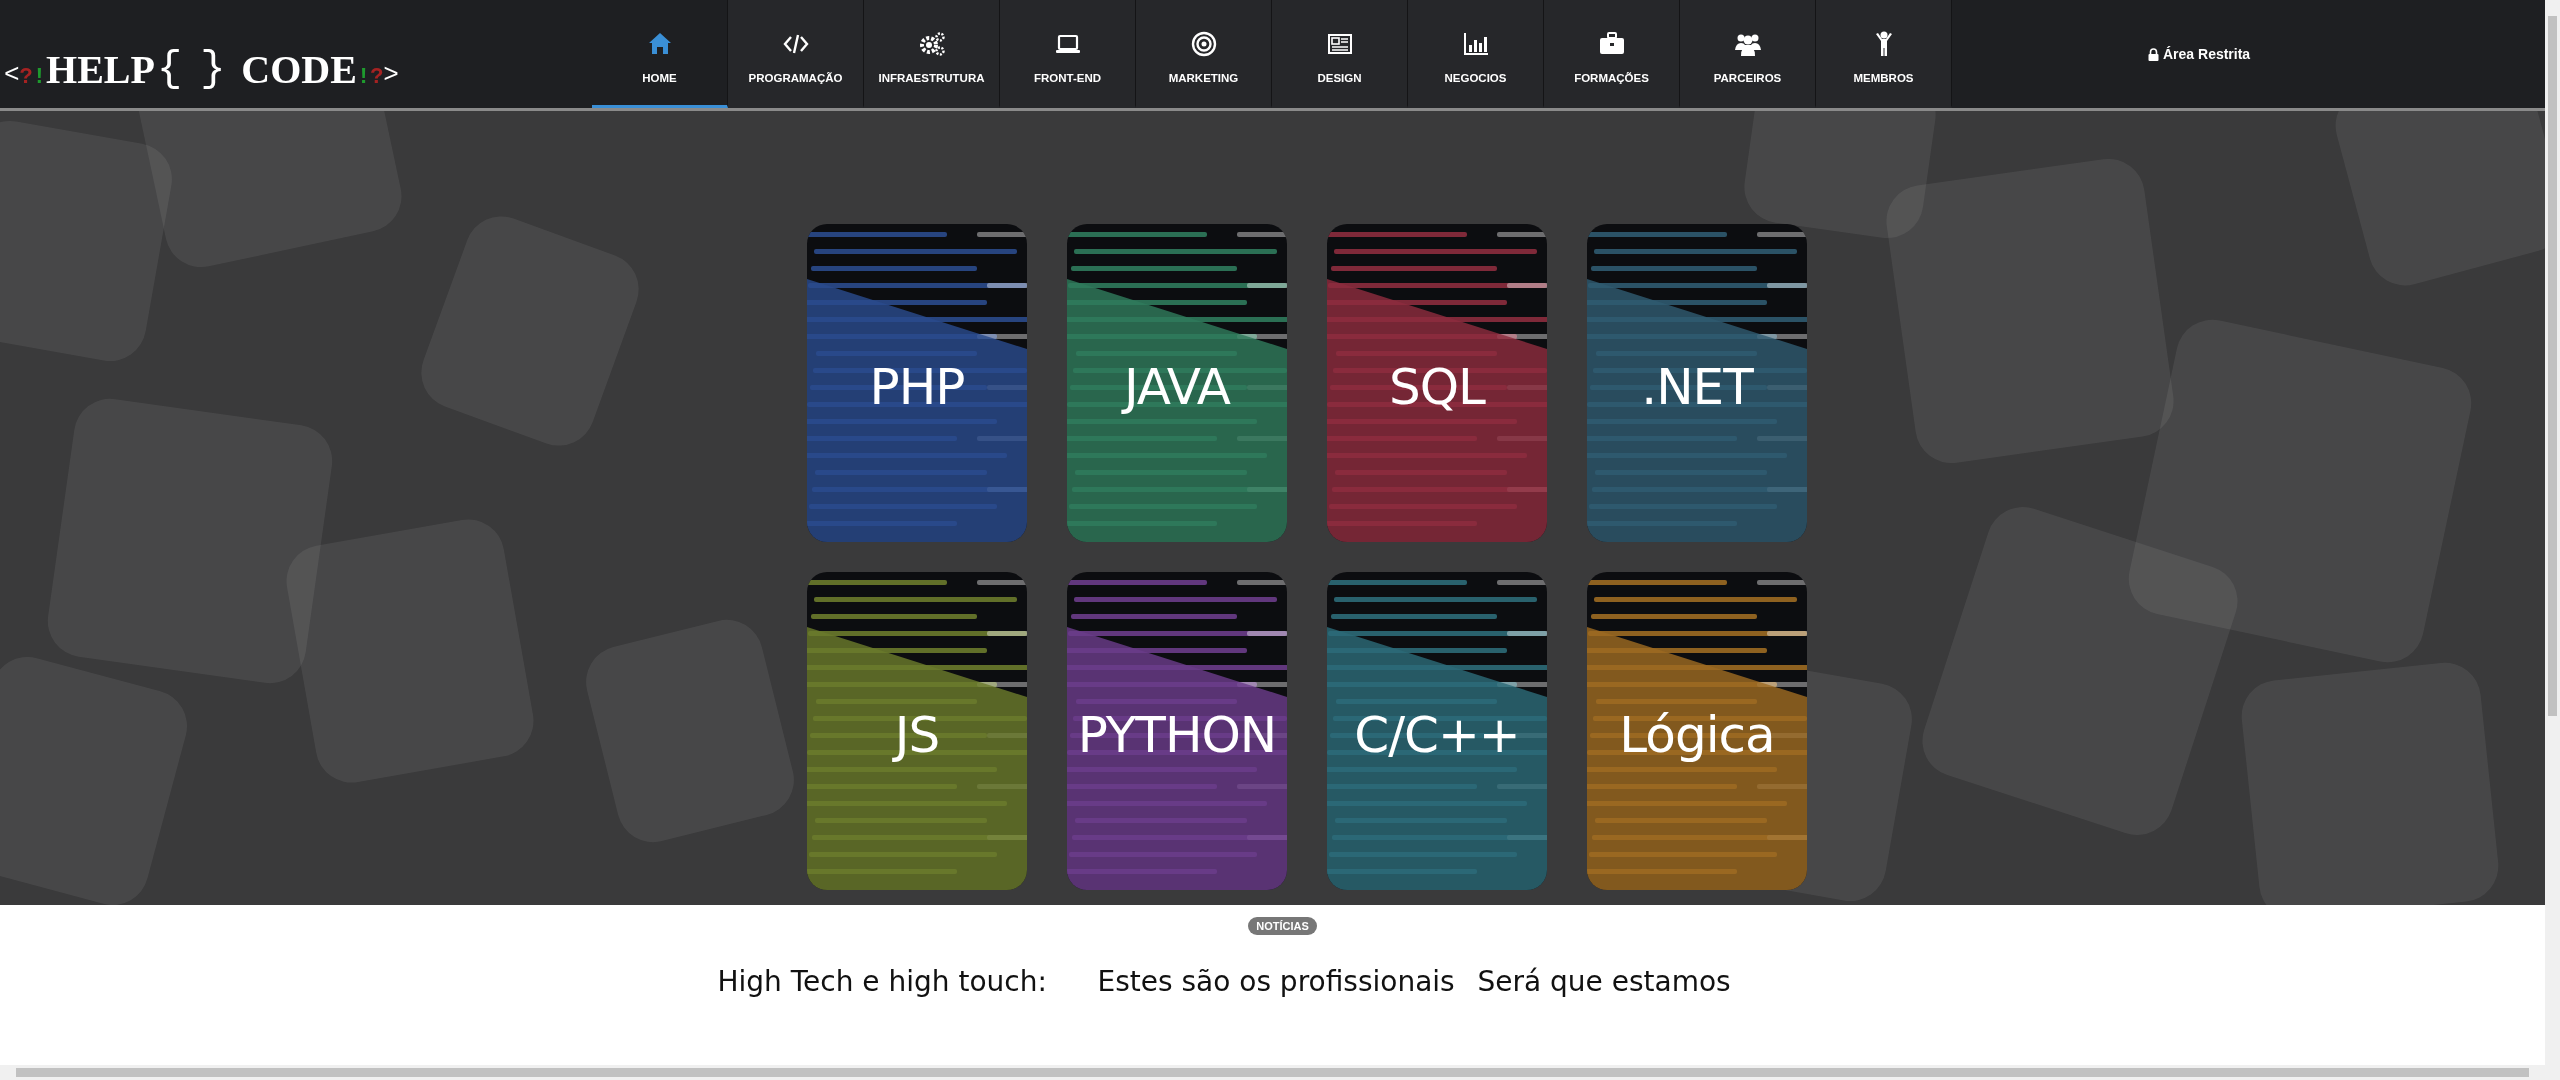  Describe the element at coordinates (1176, 387) in the screenshot. I see `category-label: JAVA` at that location.